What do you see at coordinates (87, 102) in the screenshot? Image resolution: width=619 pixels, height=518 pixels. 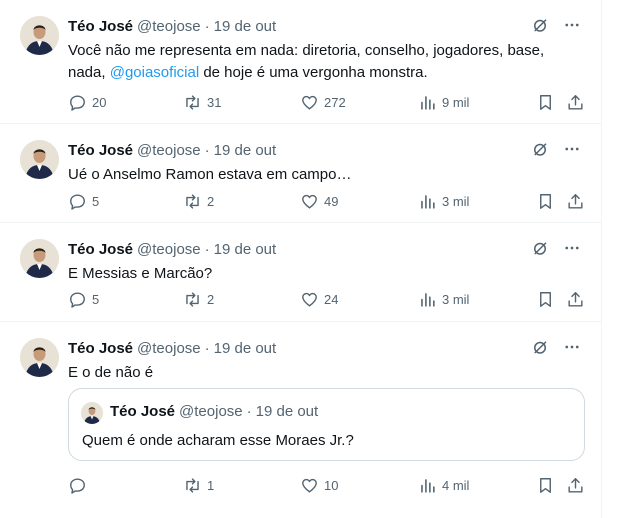 I see `reply-button: 20` at bounding box center [87, 102].